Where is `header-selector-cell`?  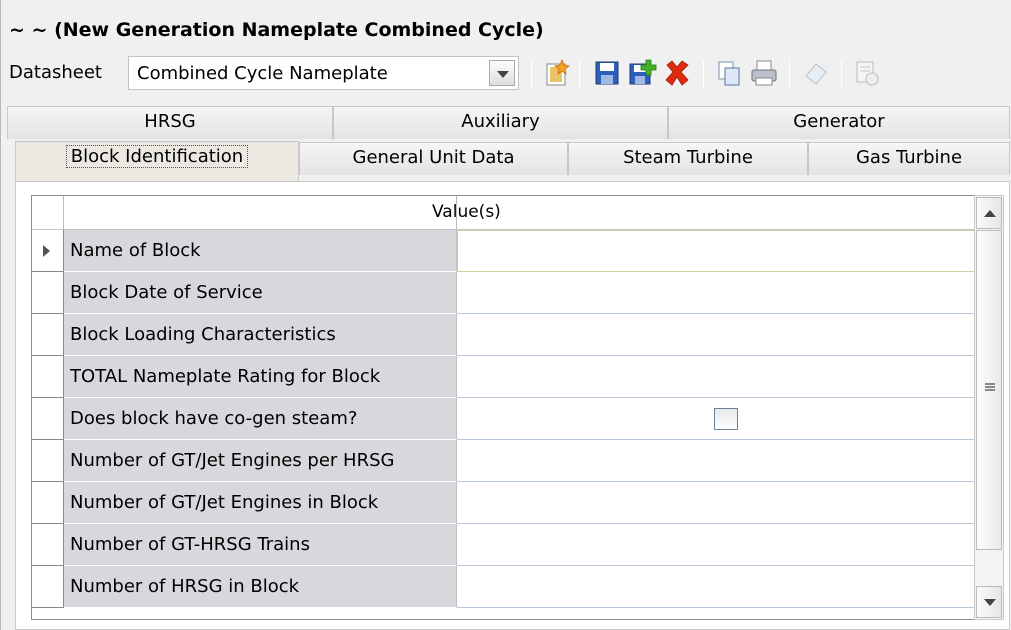
header-selector-cell is located at coordinates (48, 213).